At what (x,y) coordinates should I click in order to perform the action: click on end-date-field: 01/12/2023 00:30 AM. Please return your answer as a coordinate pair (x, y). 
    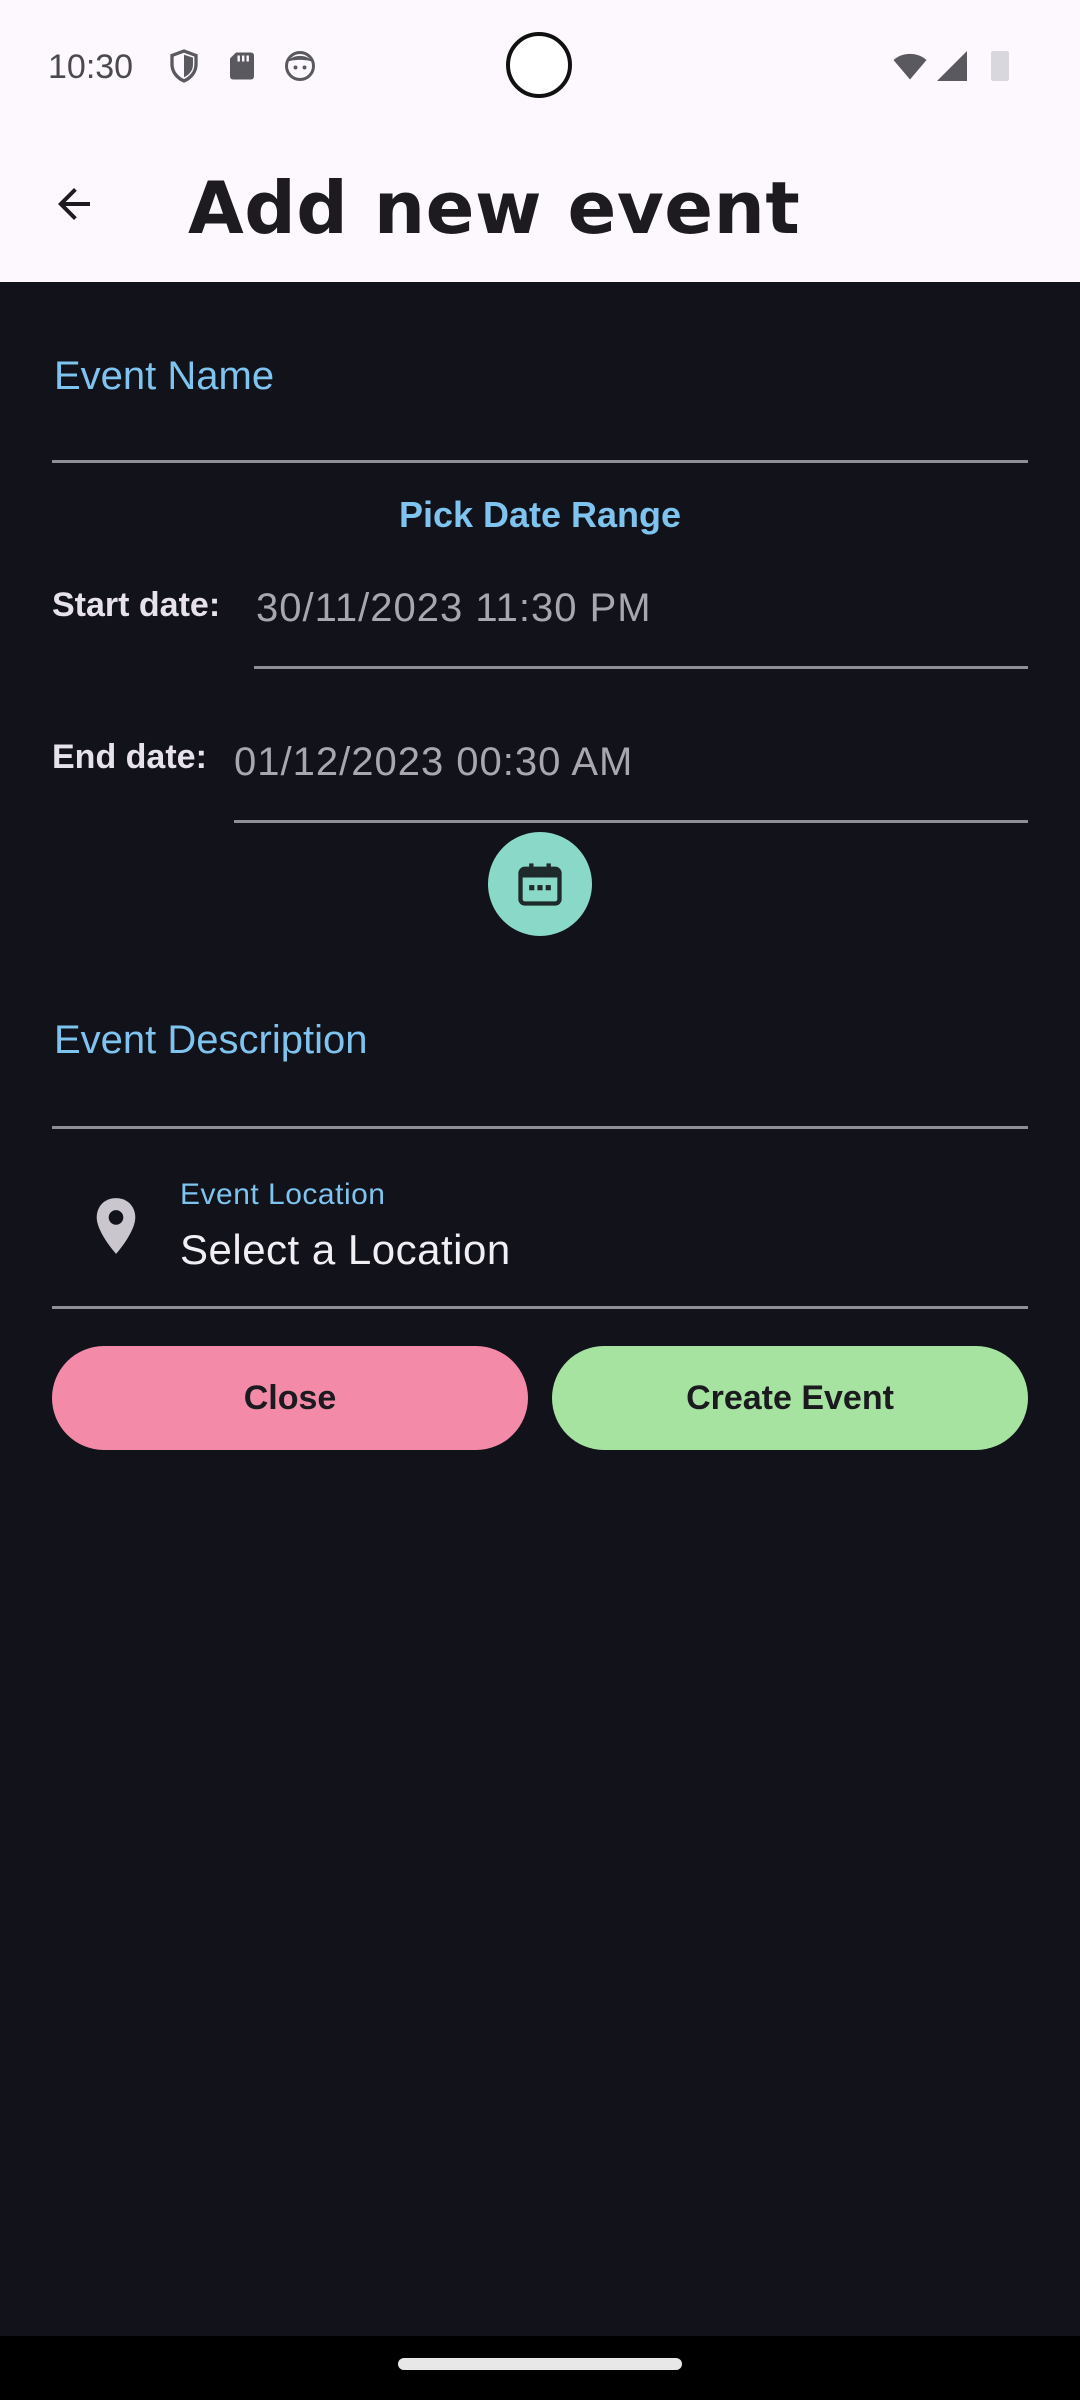
    Looking at the image, I should click on (631, 773).